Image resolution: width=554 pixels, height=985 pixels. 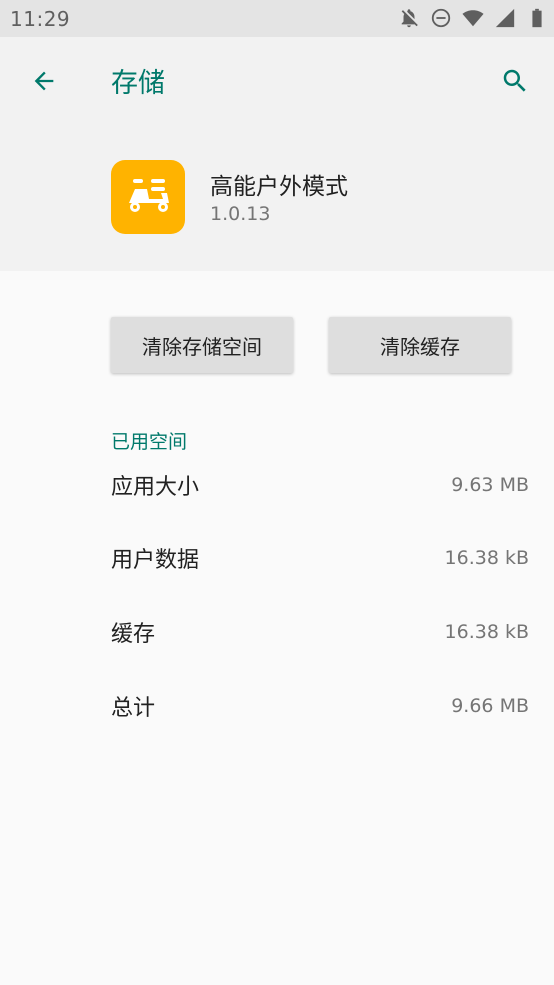 What do you see at coordinates (490, 485) in the screenshot?
I see `row-value: 9.63 MB` at bounding box center [490, 485].